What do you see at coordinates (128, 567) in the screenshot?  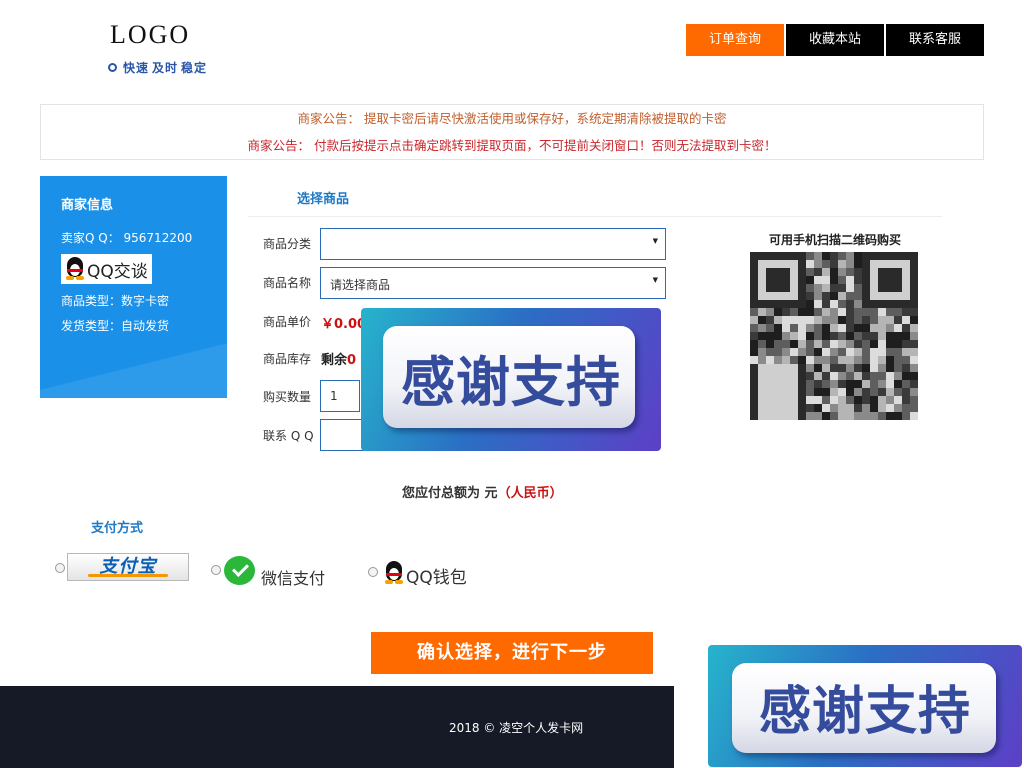 I see `alipay-logo: 支付宝` at bounding box center [128, 567].